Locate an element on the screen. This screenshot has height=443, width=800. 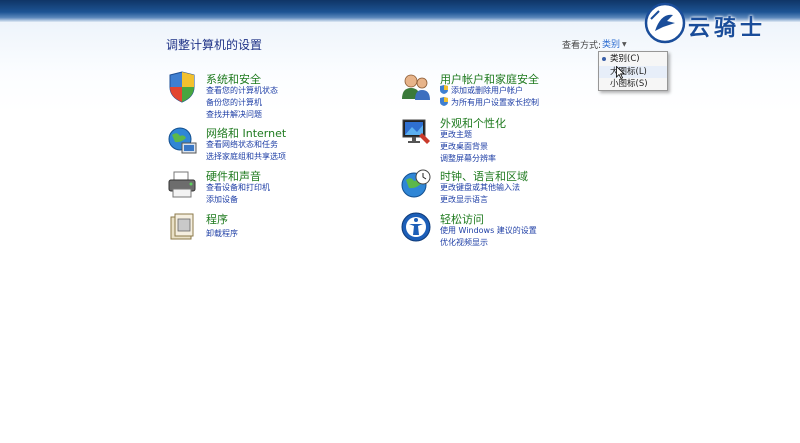
view-by-selected: 类别 is located at coordinates (611, 45).